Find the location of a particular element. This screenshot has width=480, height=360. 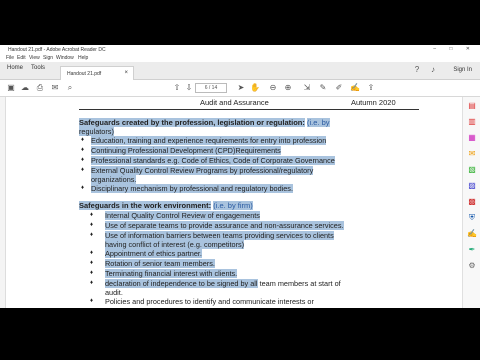

zoom-in-icon: ⊕ is located at coordinates (288, 88).